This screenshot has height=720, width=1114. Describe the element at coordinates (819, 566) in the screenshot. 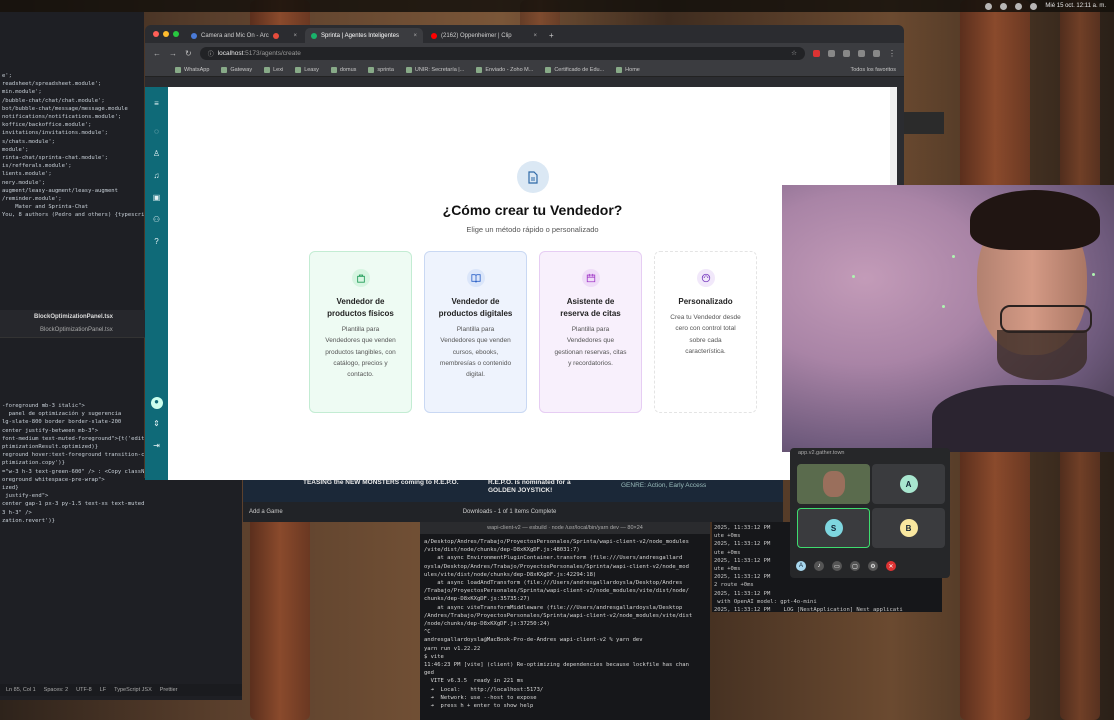

I see `mic-icon: ♪` at that location.